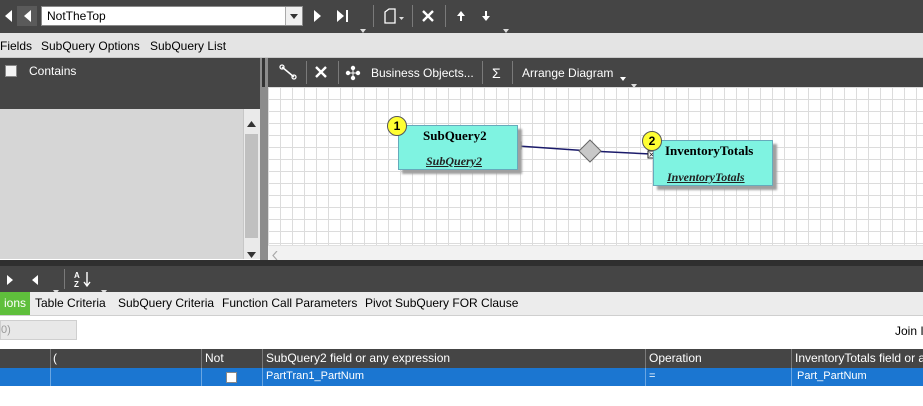 The width and height of the screenshot is (923, 406). Describe the element at coordinates (652, 141) in the screenshot. I see `table-badge: 2` at that location.